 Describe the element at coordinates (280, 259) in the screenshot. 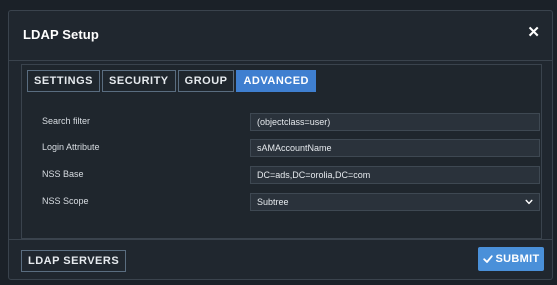

I see `dialog-footer: LDAP SERVERS SUBMIT` at that location.